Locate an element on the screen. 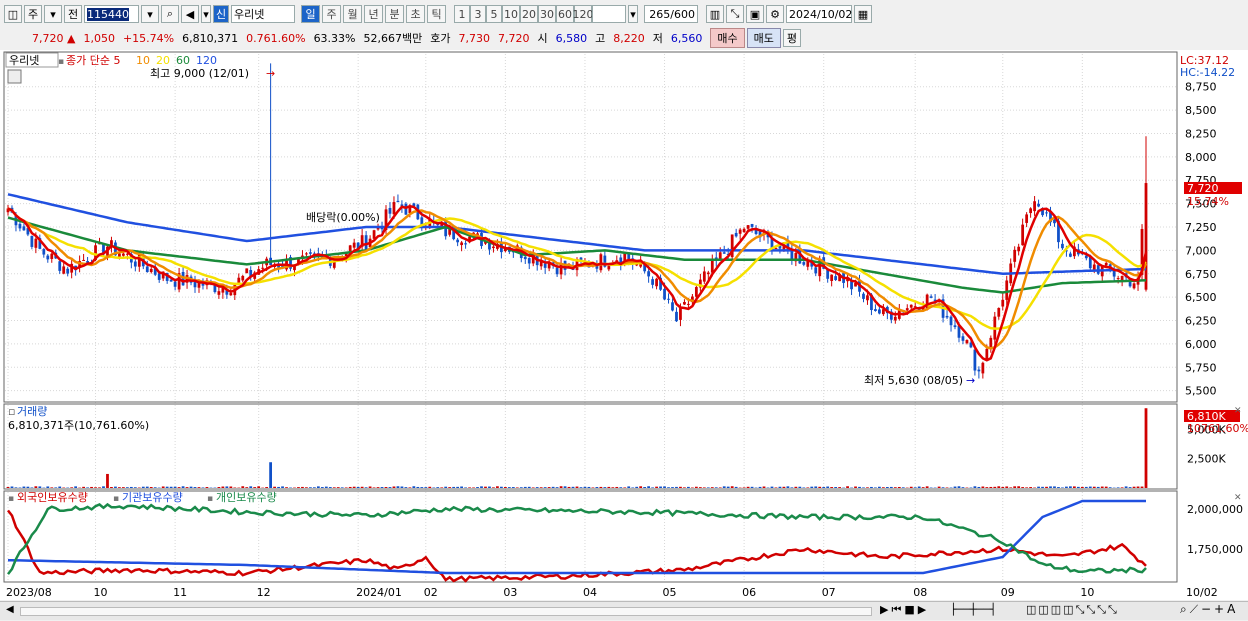 Image resolution: width=1248 pixels, height=621 pixels. calendar-icon: ▦ is located at coordinates (863, 14).